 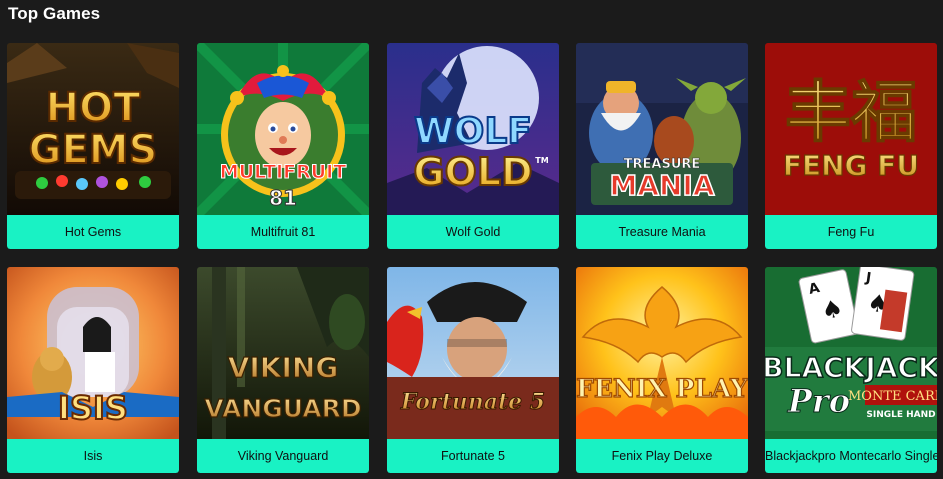 I want to click on game-title: Viking Vanguard, so click(x=283, y=456).